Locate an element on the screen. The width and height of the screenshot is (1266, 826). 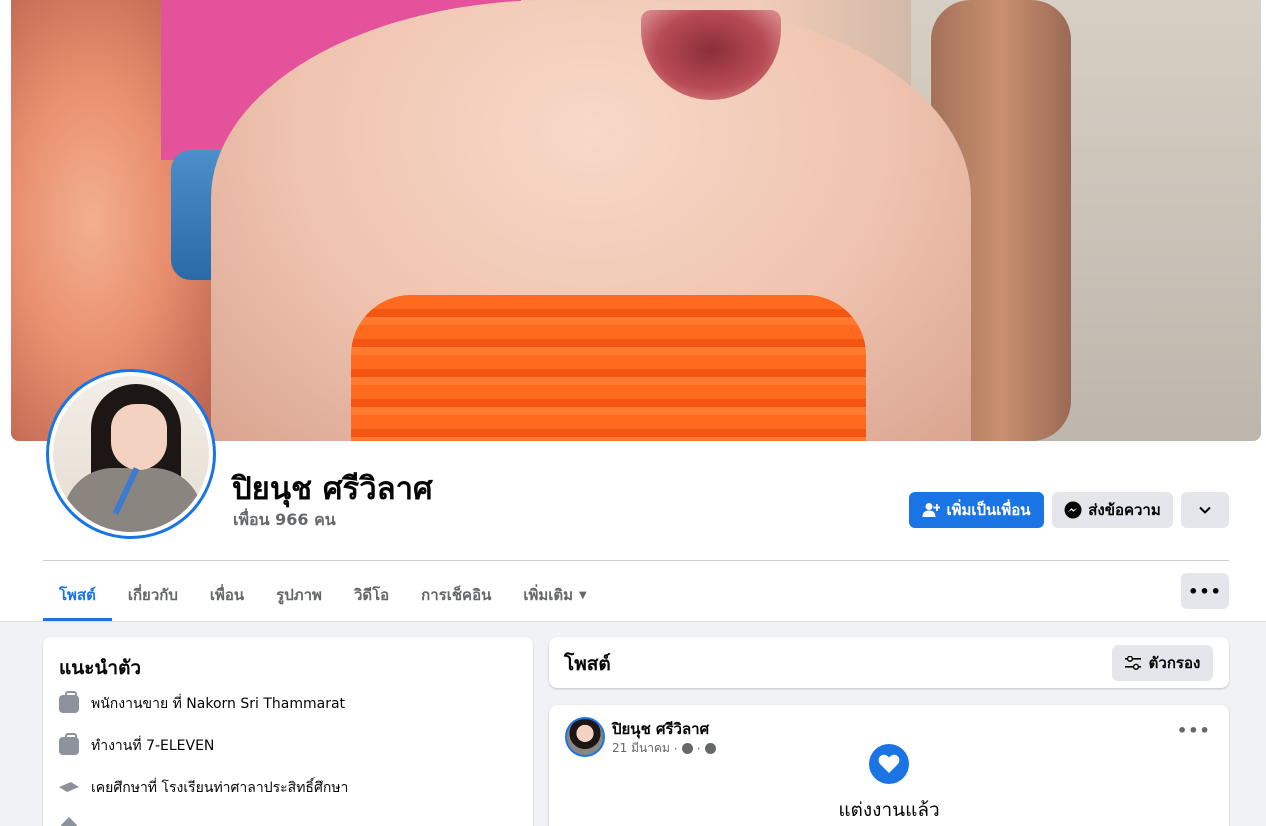
posts-header-card: โพสต์ ตัวกรอง is located at coordinates (889, 662).